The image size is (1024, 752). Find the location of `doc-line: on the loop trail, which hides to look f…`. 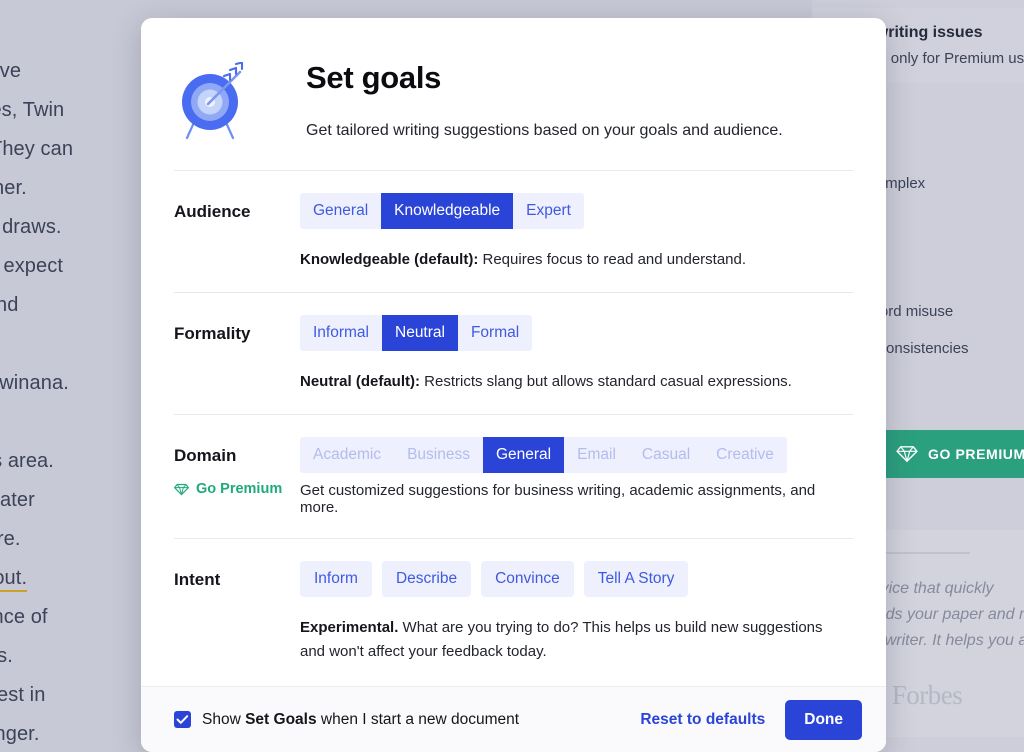

doc-line: on the loop trail, which hides to look f… is located at coordinates (9, 305).